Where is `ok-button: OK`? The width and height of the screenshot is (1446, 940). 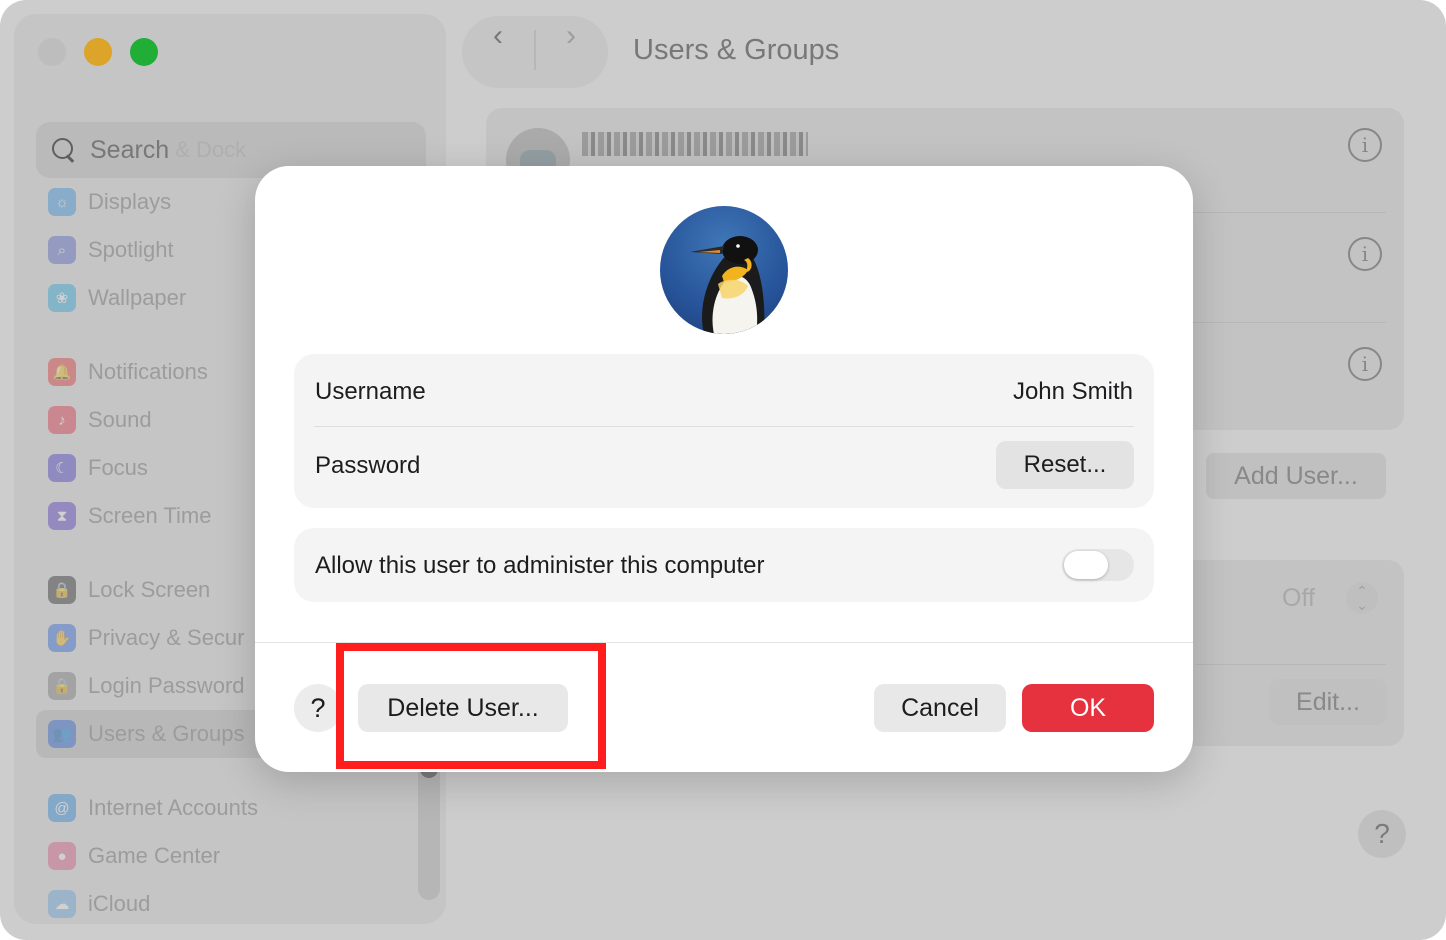
ok-button: OK is located at coordinates (1088, 708).